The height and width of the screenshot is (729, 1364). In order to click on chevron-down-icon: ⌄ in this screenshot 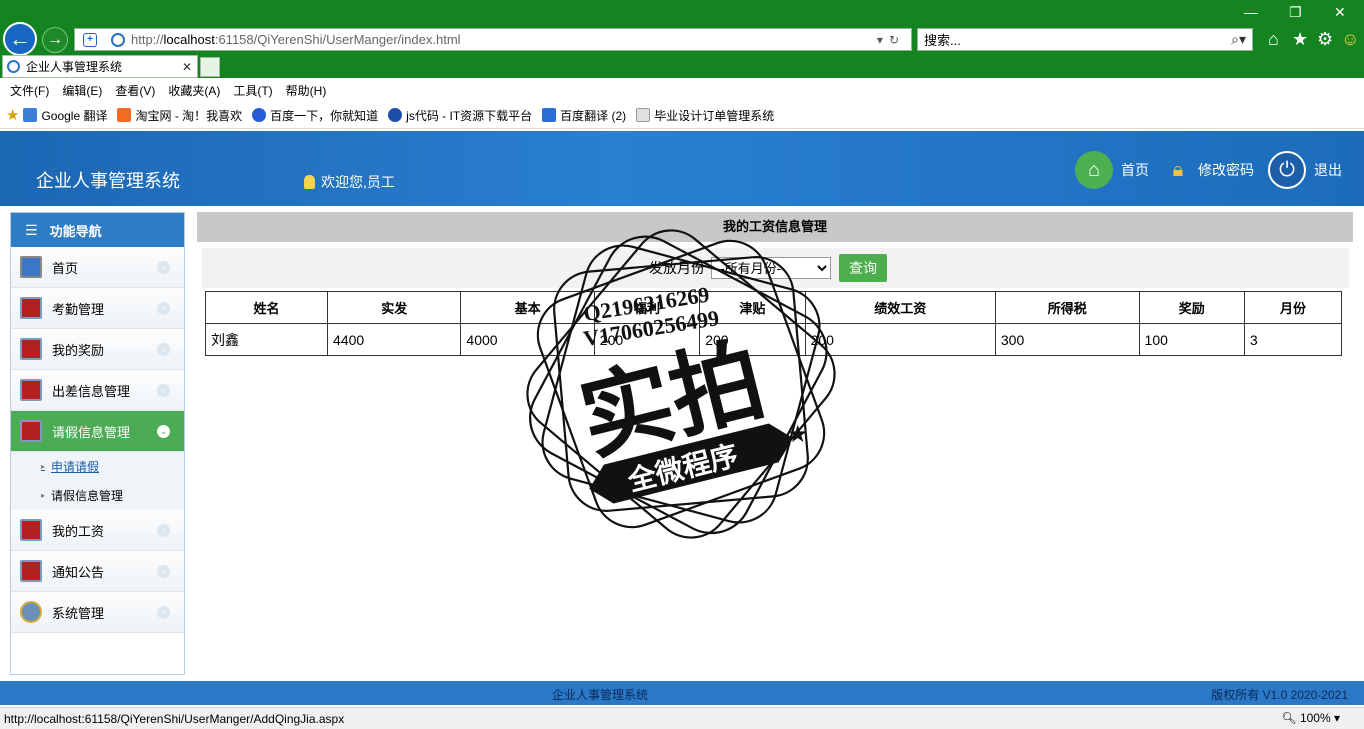, I will do `click(163, 431)`.